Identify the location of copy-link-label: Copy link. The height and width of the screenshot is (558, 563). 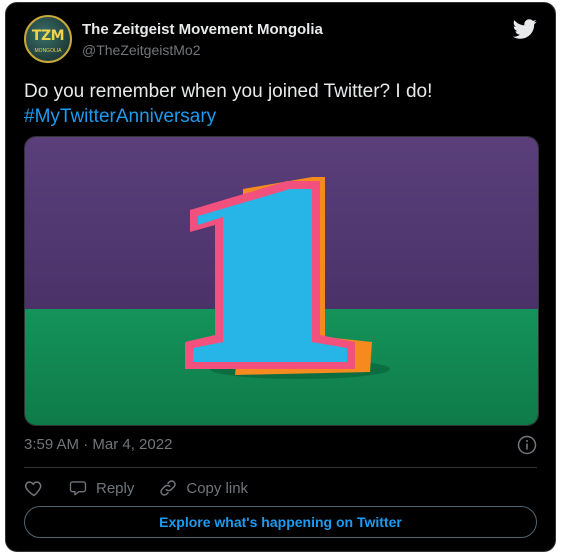
(217, 488).